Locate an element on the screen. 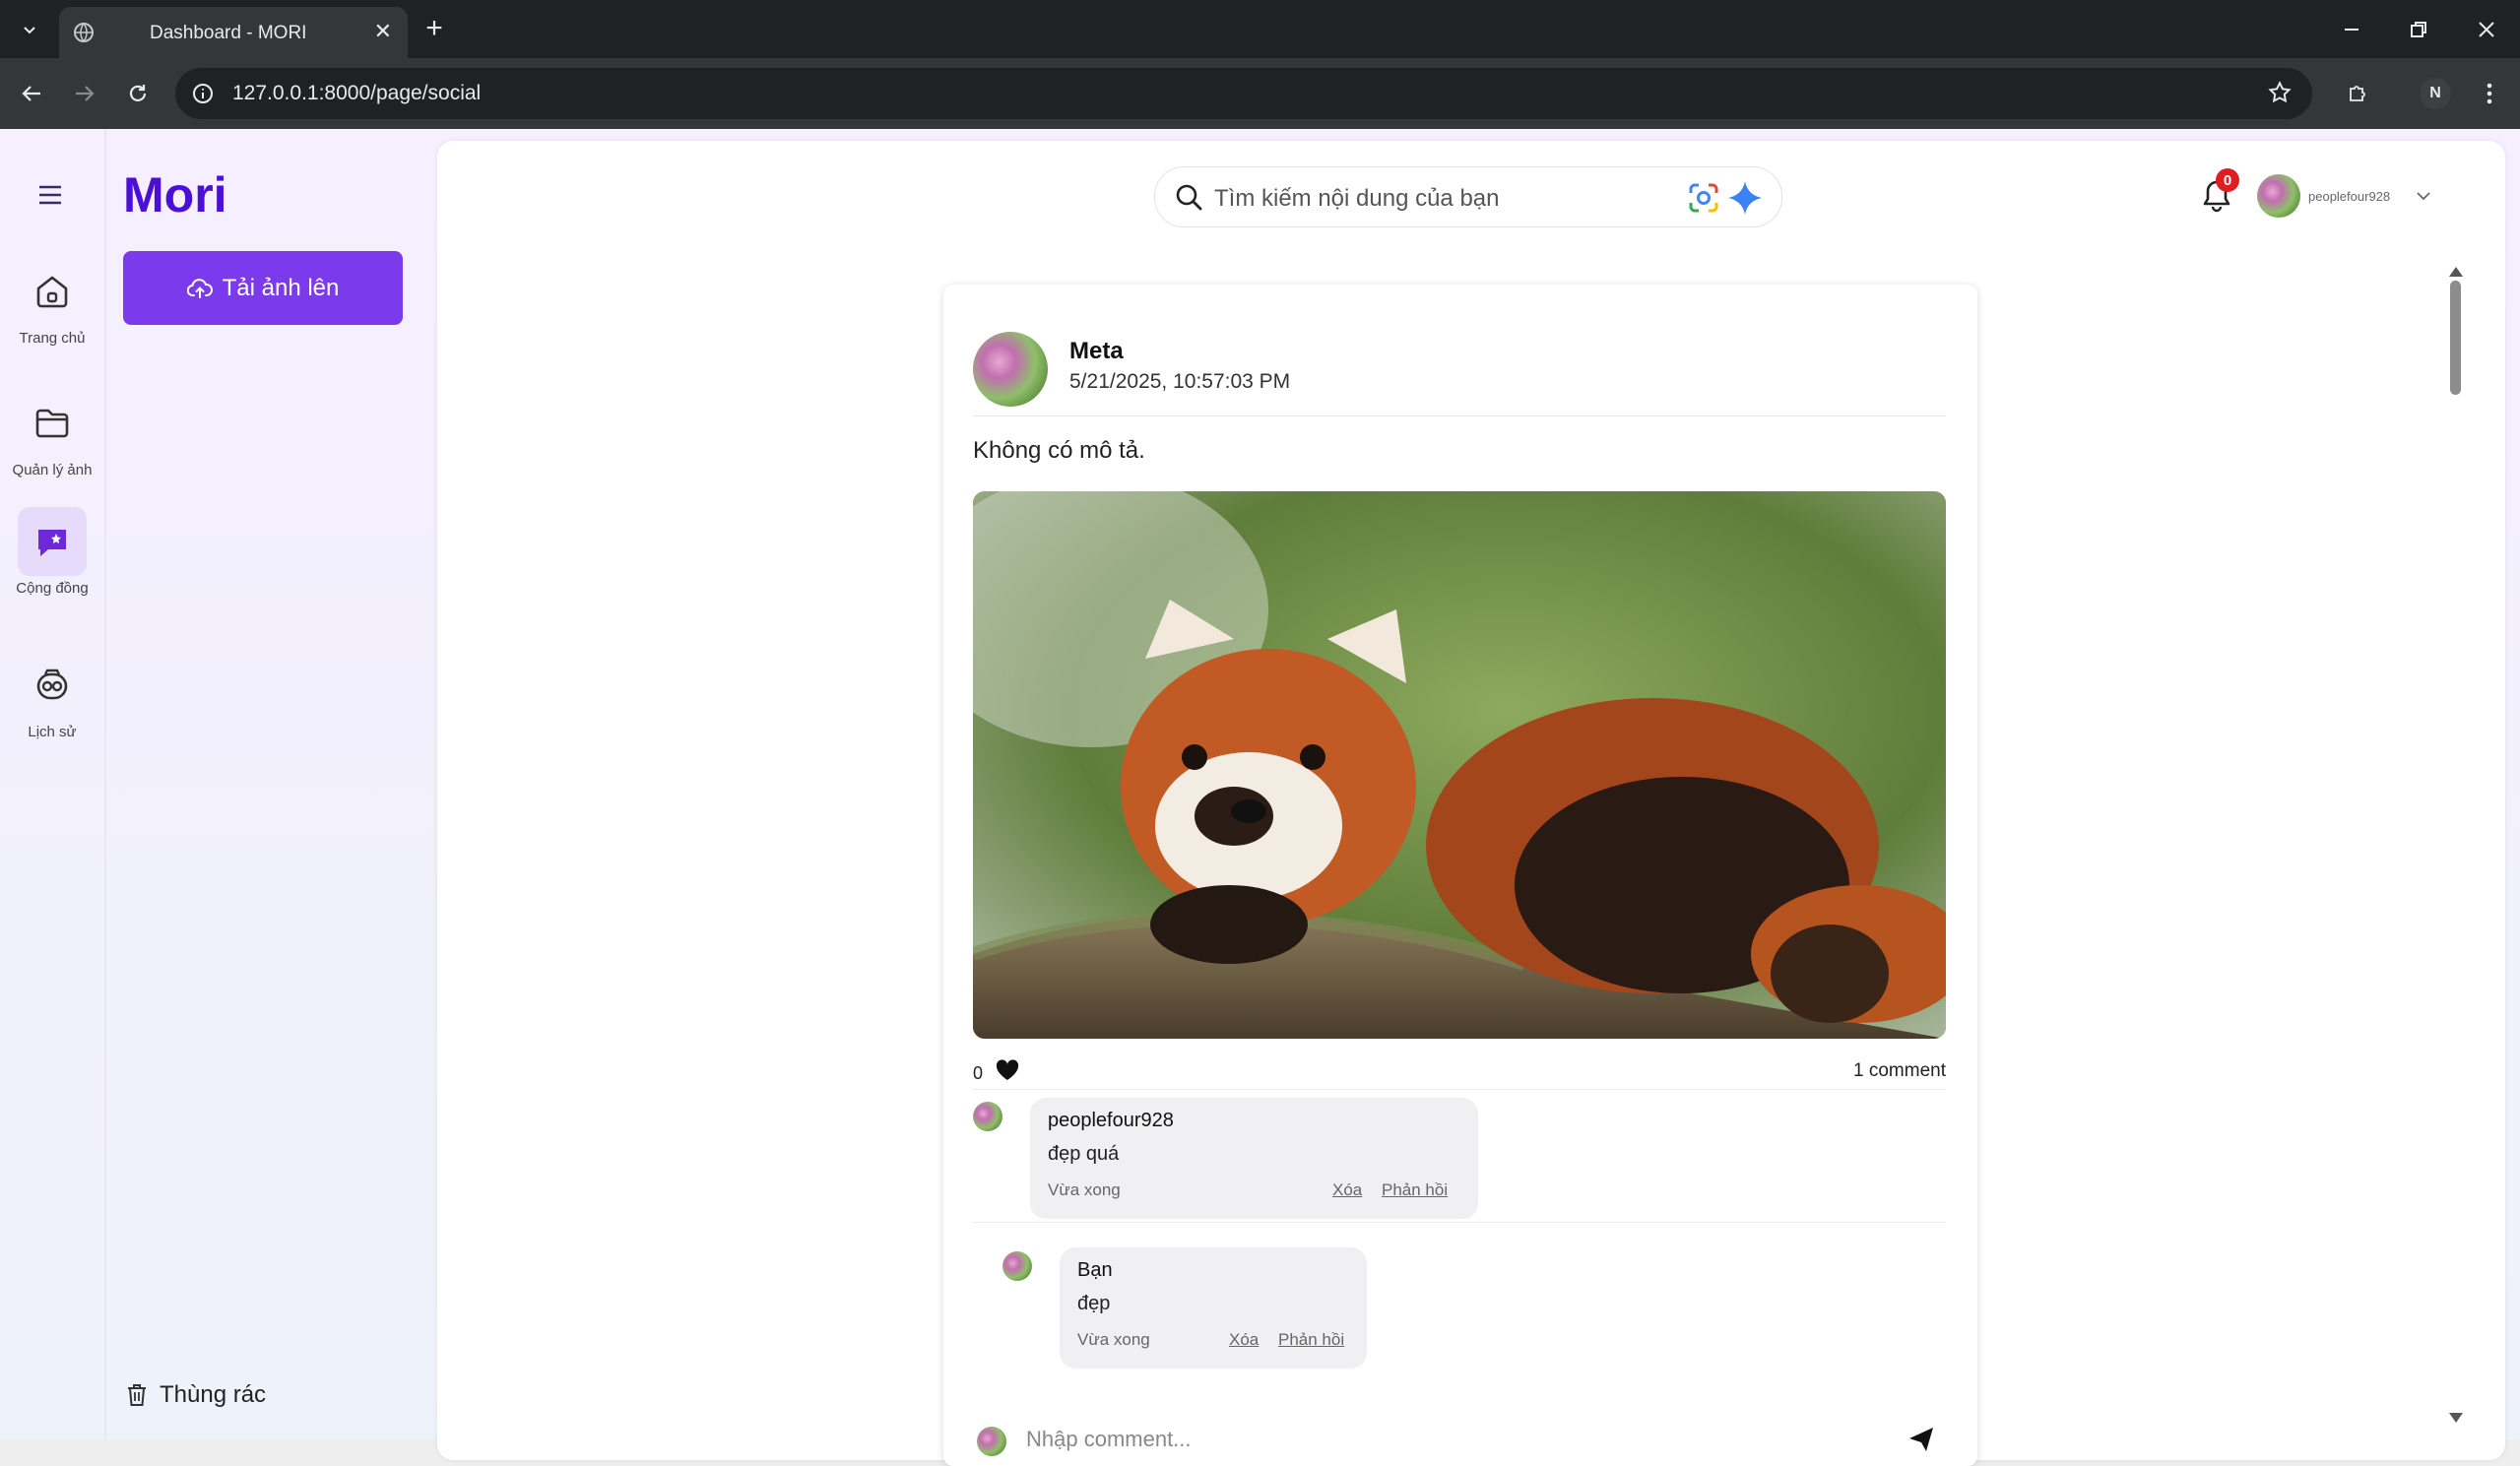  comment-time: Vừa xong is located at coordinates (1084, 1190).